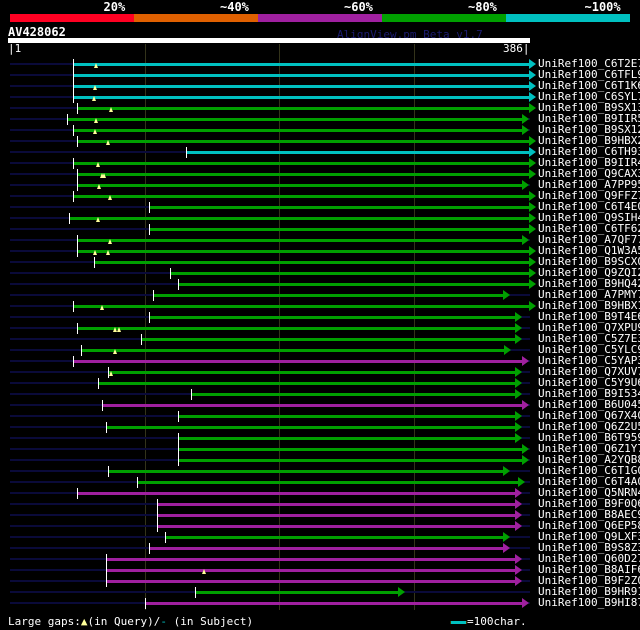 This screenshot has width=640, height=630. Describe the element at coordinates (513, 48) in the screenshot. I see `query-end-value: 386` at that location.